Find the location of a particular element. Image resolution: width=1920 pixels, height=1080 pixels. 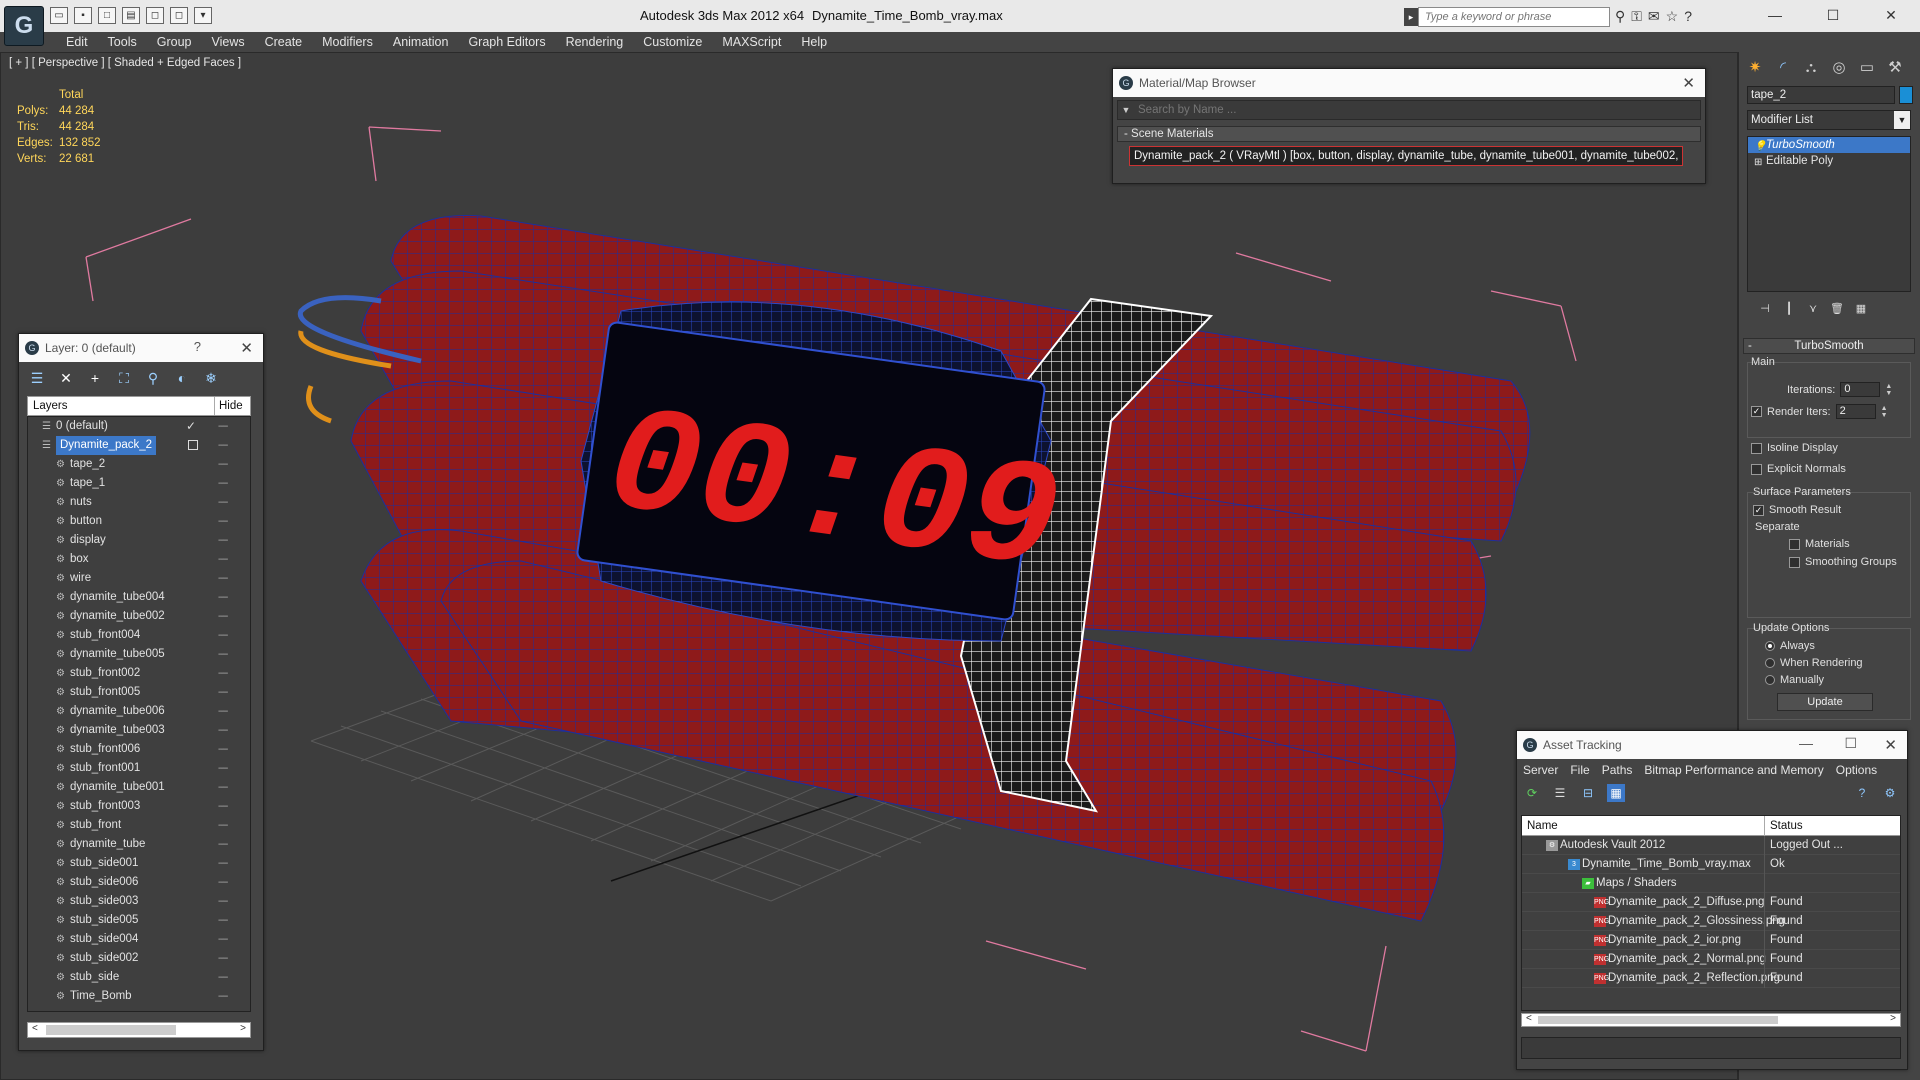

smooth-result-checkbox: ✓ is located at coordinates (1758, 510).